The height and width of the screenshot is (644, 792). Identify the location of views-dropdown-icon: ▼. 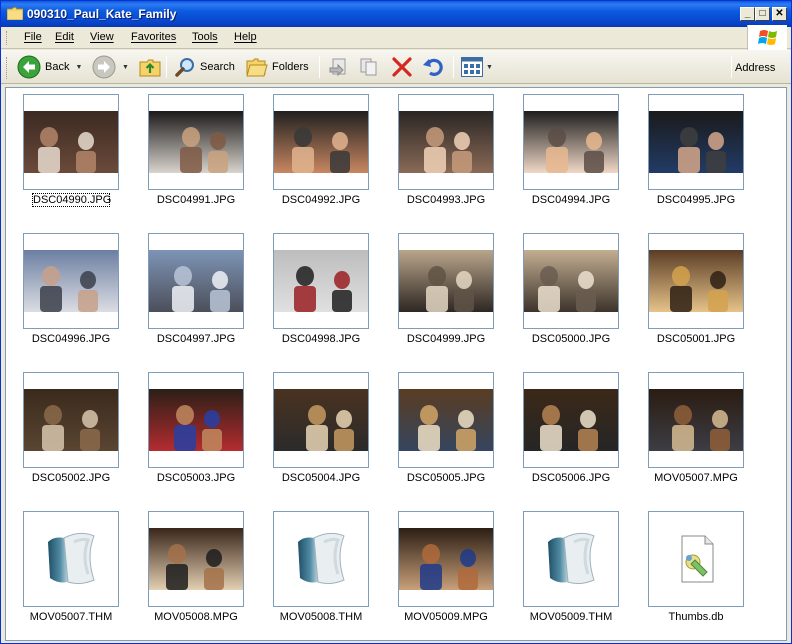
(489, 67).